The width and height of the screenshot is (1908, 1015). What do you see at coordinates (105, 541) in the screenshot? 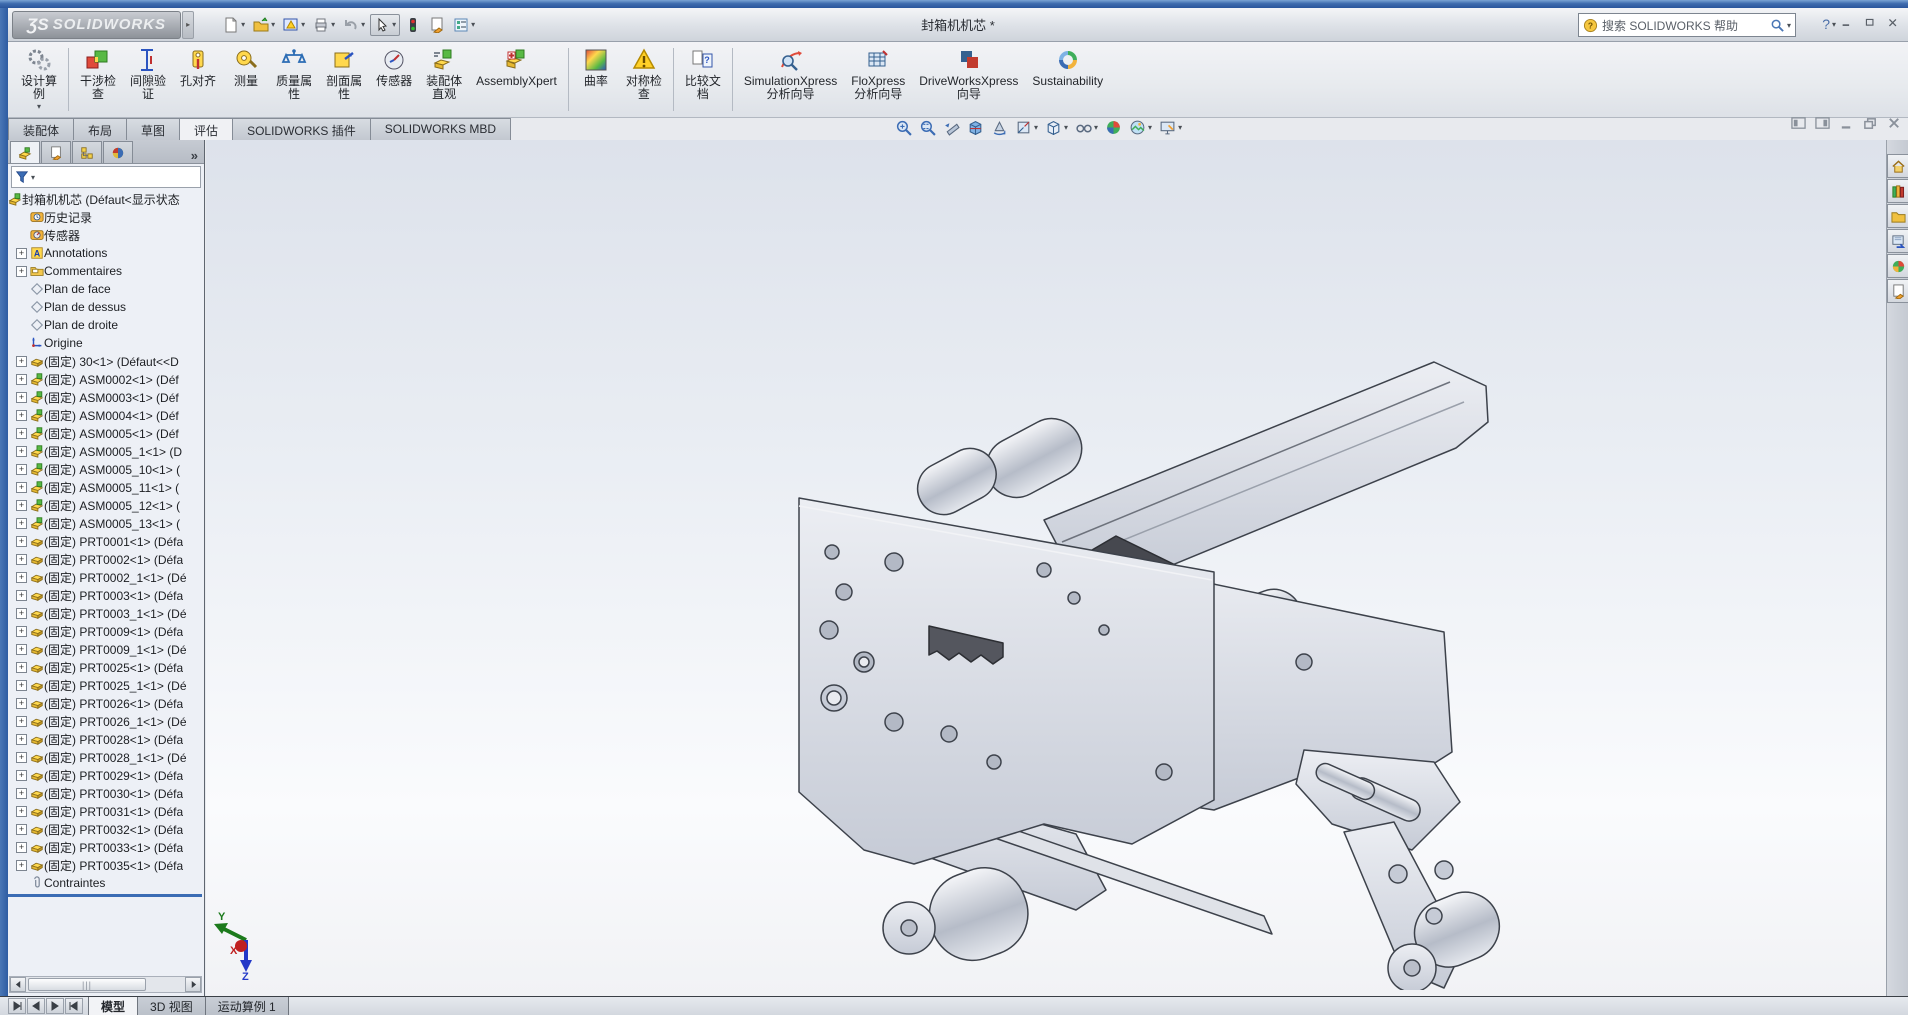
I see `tree-item: + (固定) PRT0001<1> (Défa` at bounding box center [105, 541].